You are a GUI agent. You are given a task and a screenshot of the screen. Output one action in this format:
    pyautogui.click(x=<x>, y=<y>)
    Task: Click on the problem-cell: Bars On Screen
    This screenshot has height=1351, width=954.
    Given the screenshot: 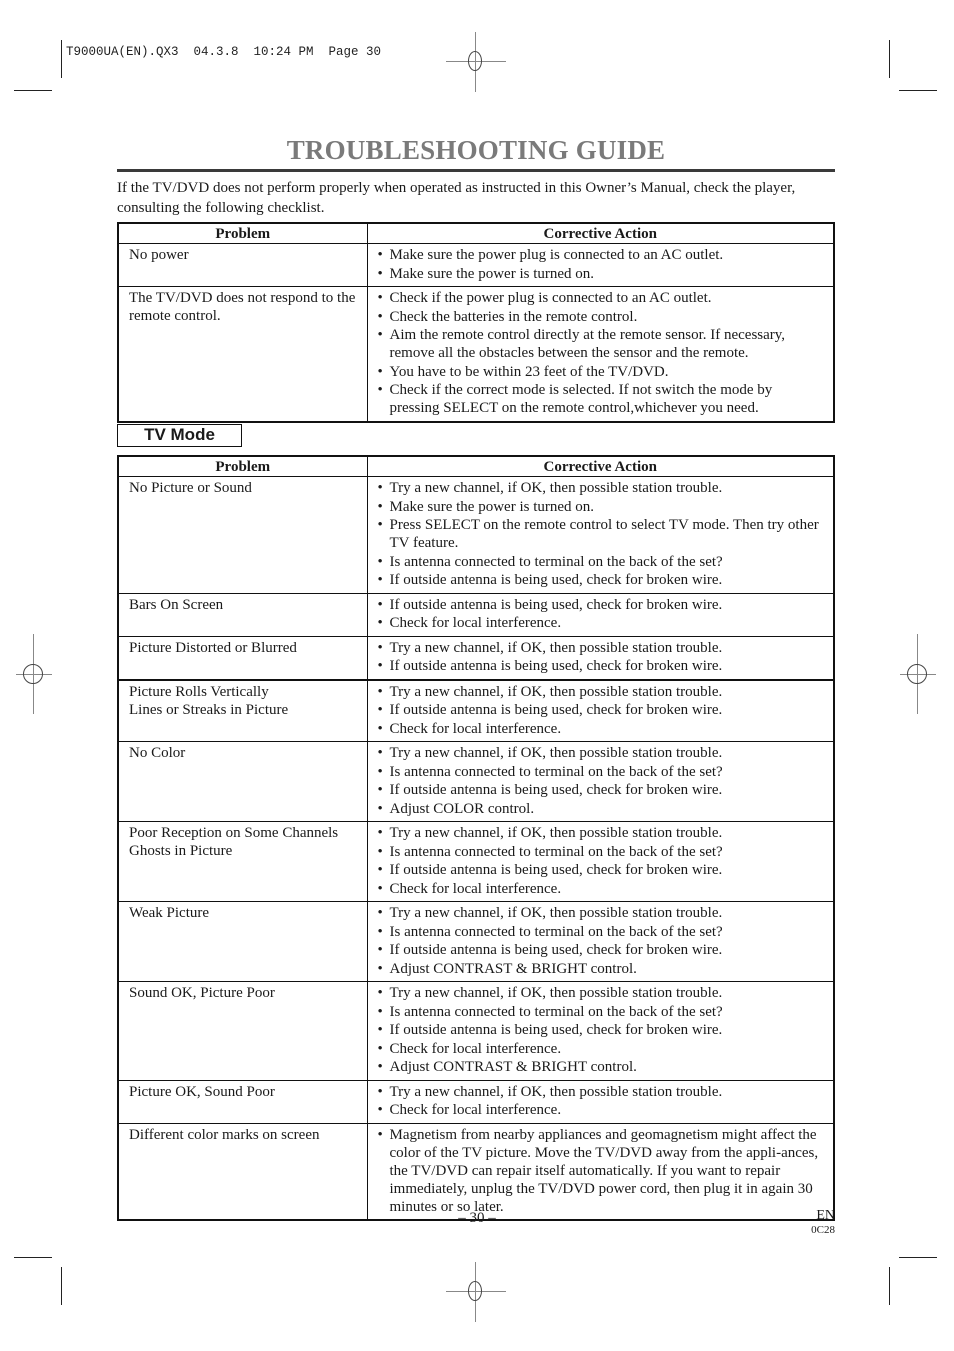 What is the action you would take?
    pyautogui.click(x=242, y=614)
    